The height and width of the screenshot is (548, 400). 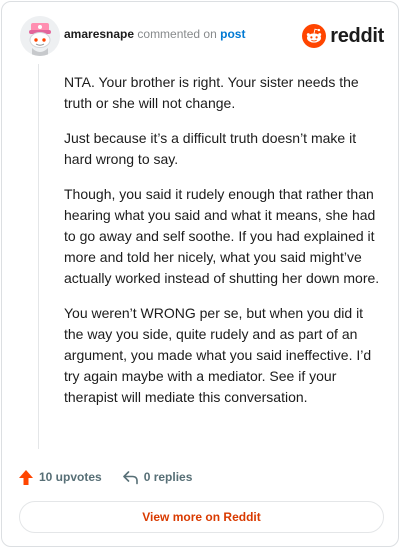 I want to click on comment-byline: amaresnape commented on post, so click(x=154, y=34).